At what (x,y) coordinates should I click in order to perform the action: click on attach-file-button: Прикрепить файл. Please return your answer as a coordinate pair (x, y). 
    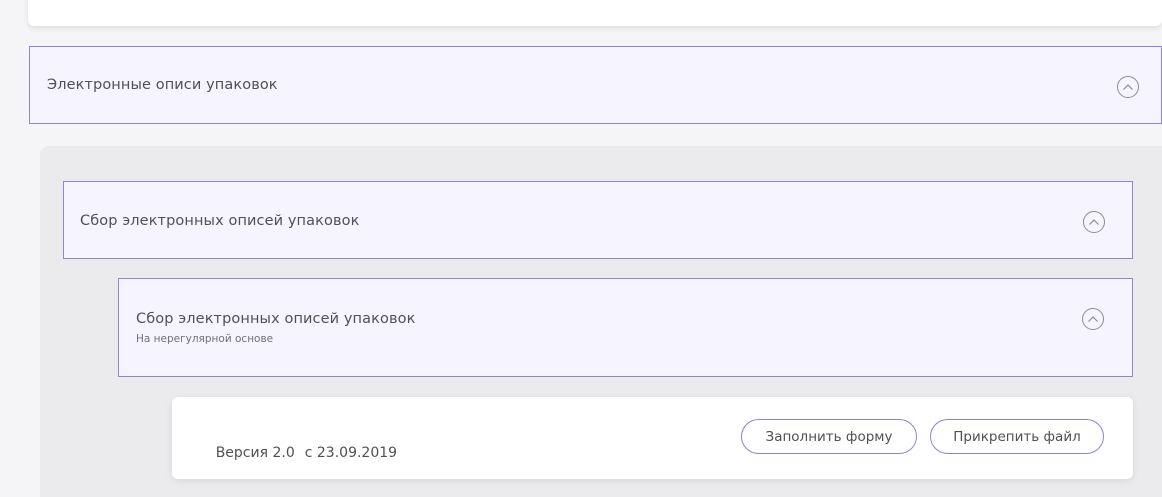
    Looking at the image, I should click on (1017, 436).